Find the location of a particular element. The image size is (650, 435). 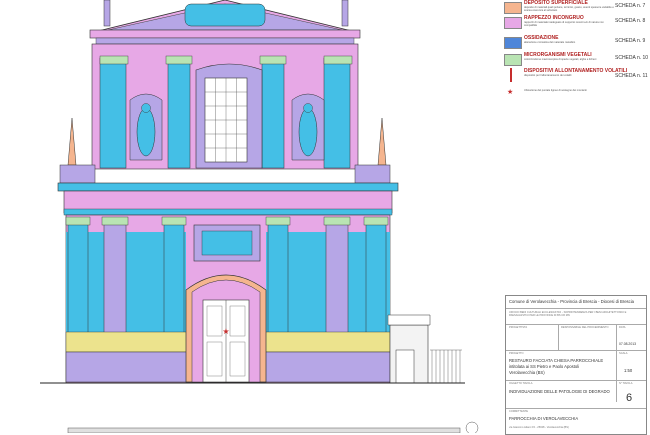

adjacent-building is located at coordinates (424, 349).